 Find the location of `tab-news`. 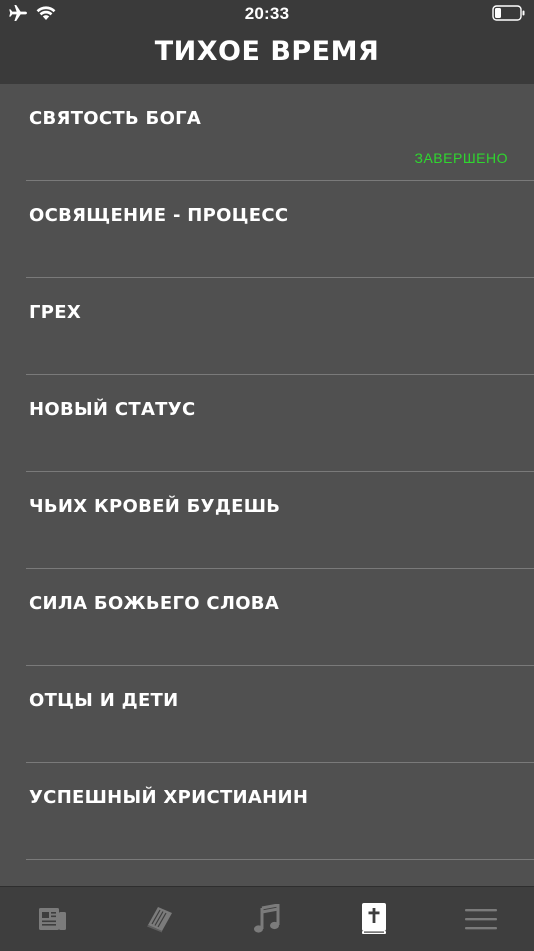

tab-news is located at coordinates (53, 919).